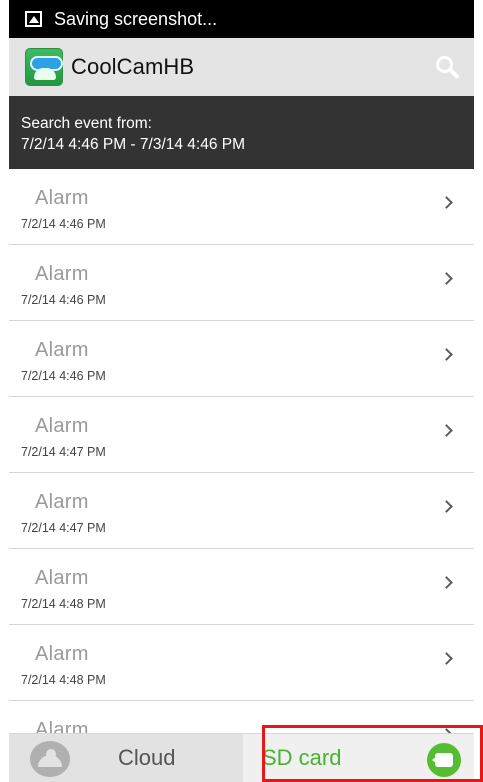 The height and width of the screenshot is (782, 483). I want to click on image-icon, so click(33, 19).